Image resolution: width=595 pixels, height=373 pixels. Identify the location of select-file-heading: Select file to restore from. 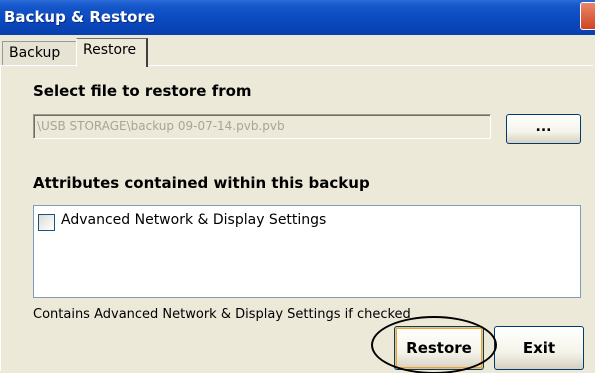
(142, 91).